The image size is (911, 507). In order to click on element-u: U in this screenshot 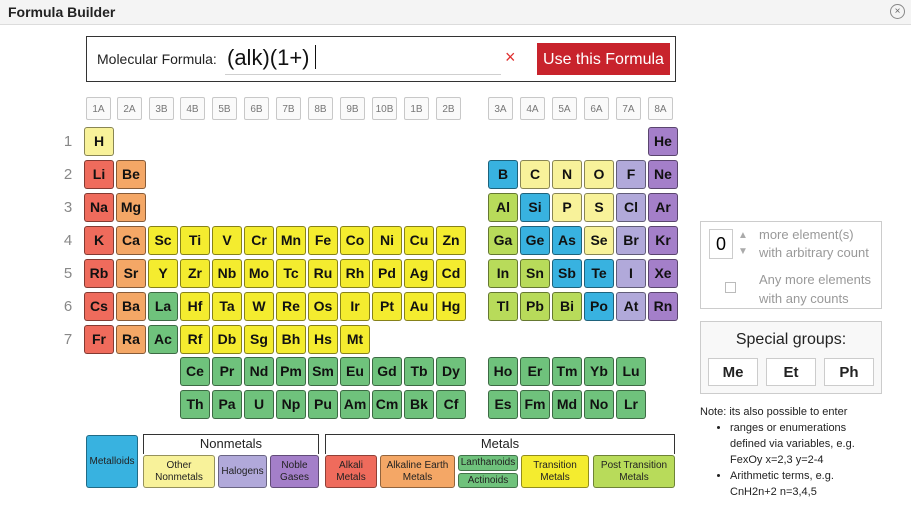, I will do `click(259, 404)`.